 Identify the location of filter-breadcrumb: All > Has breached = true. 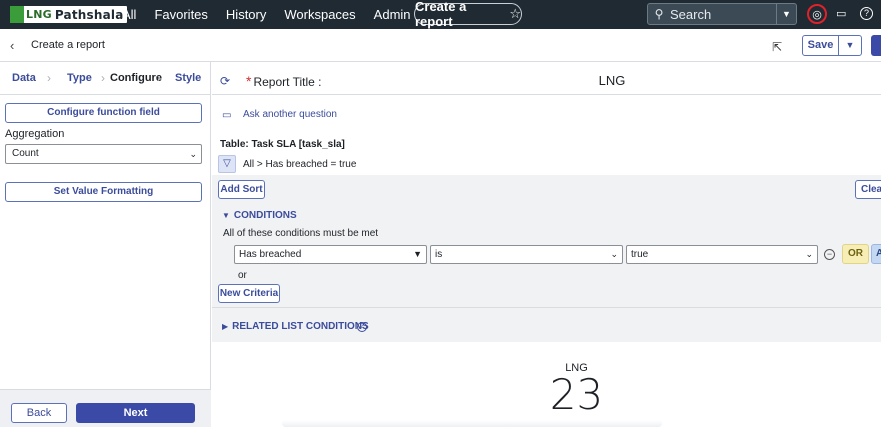
(299, 164).